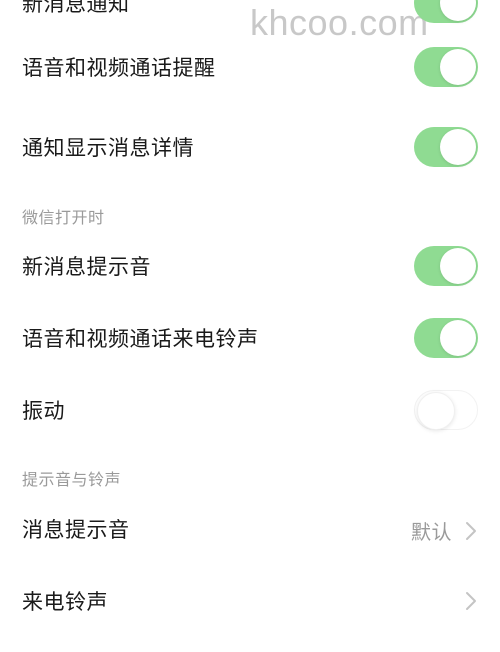 The image size is (500, 652). Describe the element at coordinates (65, 602) in the screenshot. I see `row-label: 来电铃声` at that location.